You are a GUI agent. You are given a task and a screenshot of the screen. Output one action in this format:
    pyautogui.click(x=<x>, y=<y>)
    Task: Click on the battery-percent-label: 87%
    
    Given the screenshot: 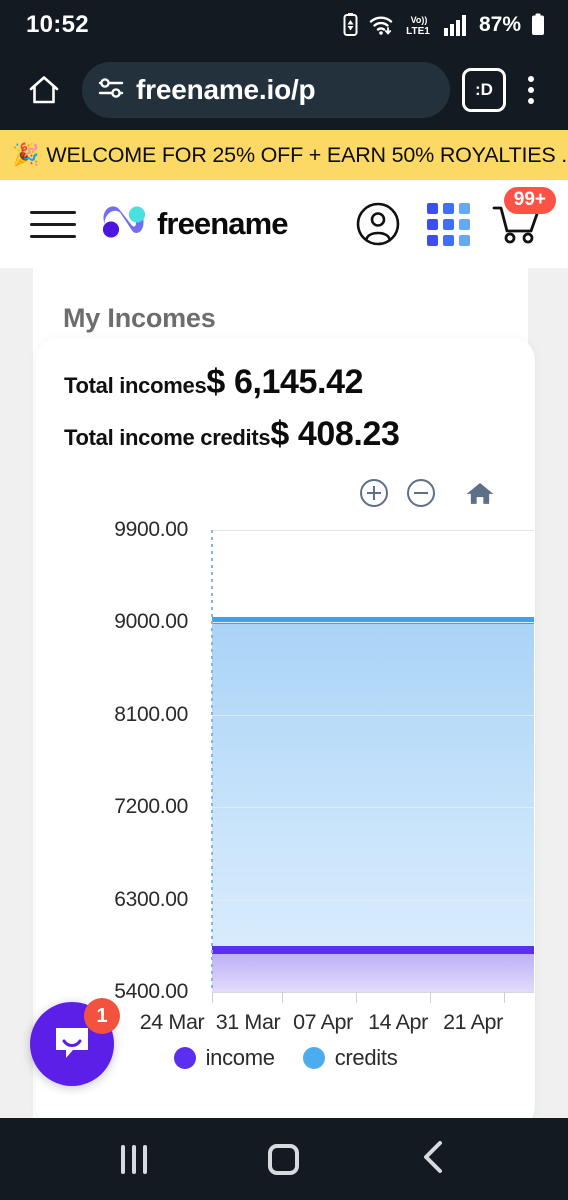 What is the action you would take?
    pyautogui.click(x=499, y=24)
    